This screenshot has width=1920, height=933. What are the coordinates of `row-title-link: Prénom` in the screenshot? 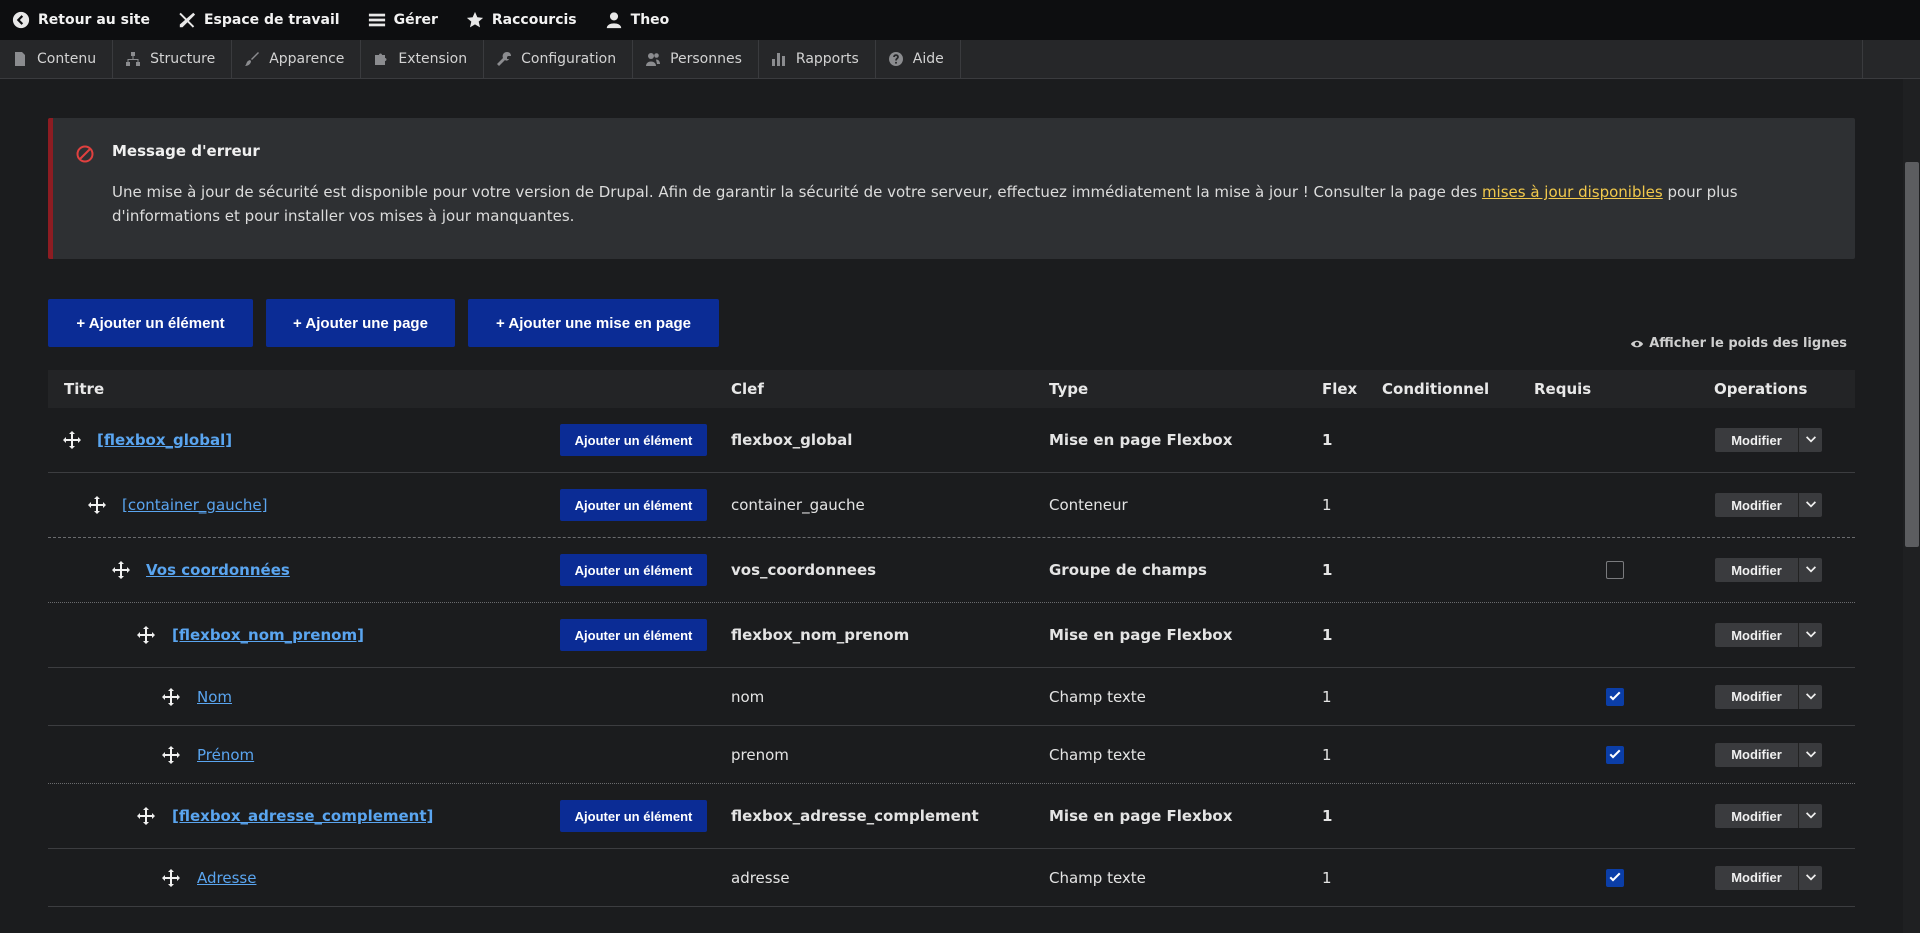 It's located at (225, 755).